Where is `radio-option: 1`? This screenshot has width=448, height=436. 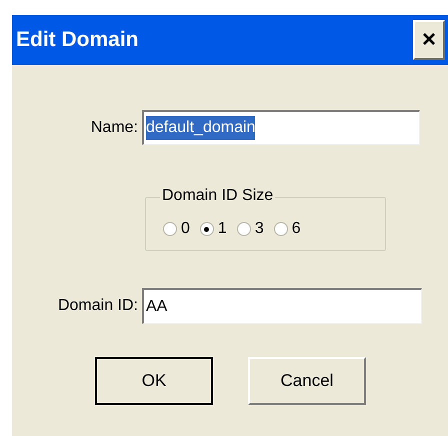 radio-option: 1 is located at coordinates (213, 229).